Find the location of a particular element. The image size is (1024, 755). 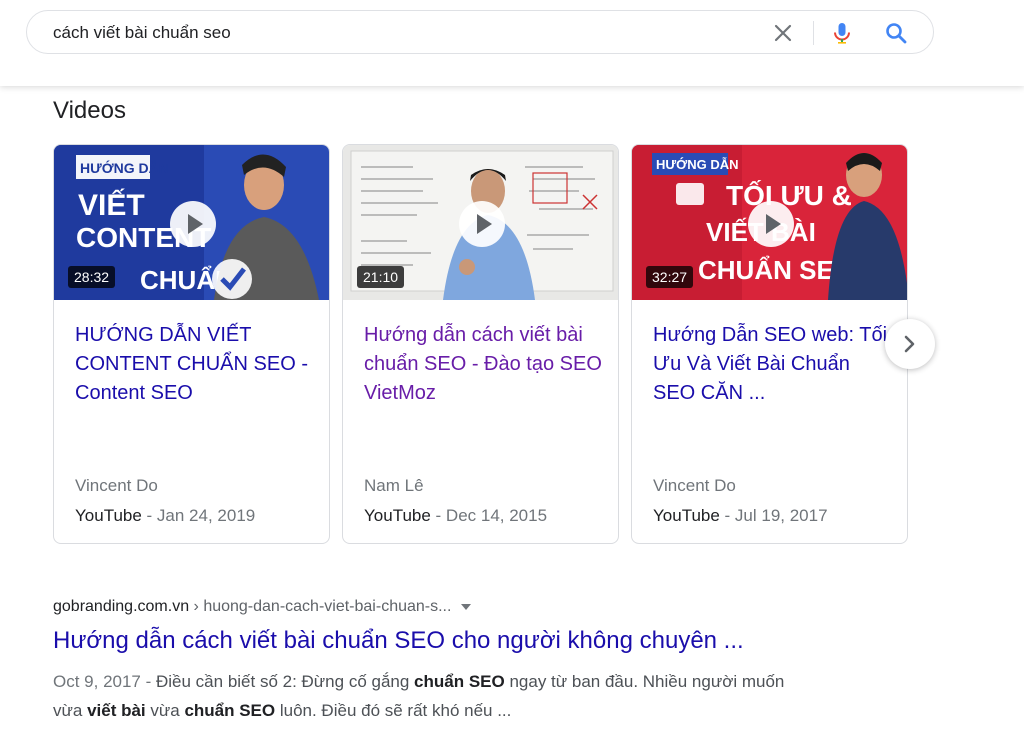

clear-button is located at coordinates (783, 33).